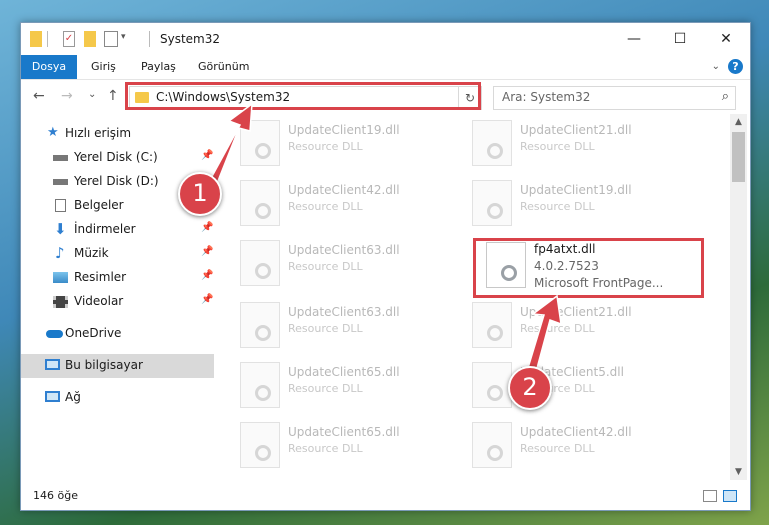 Image resolution: width=769 pixels, height=525 pixels. I want to click on tab-file: Dosya, so click(49, 67).